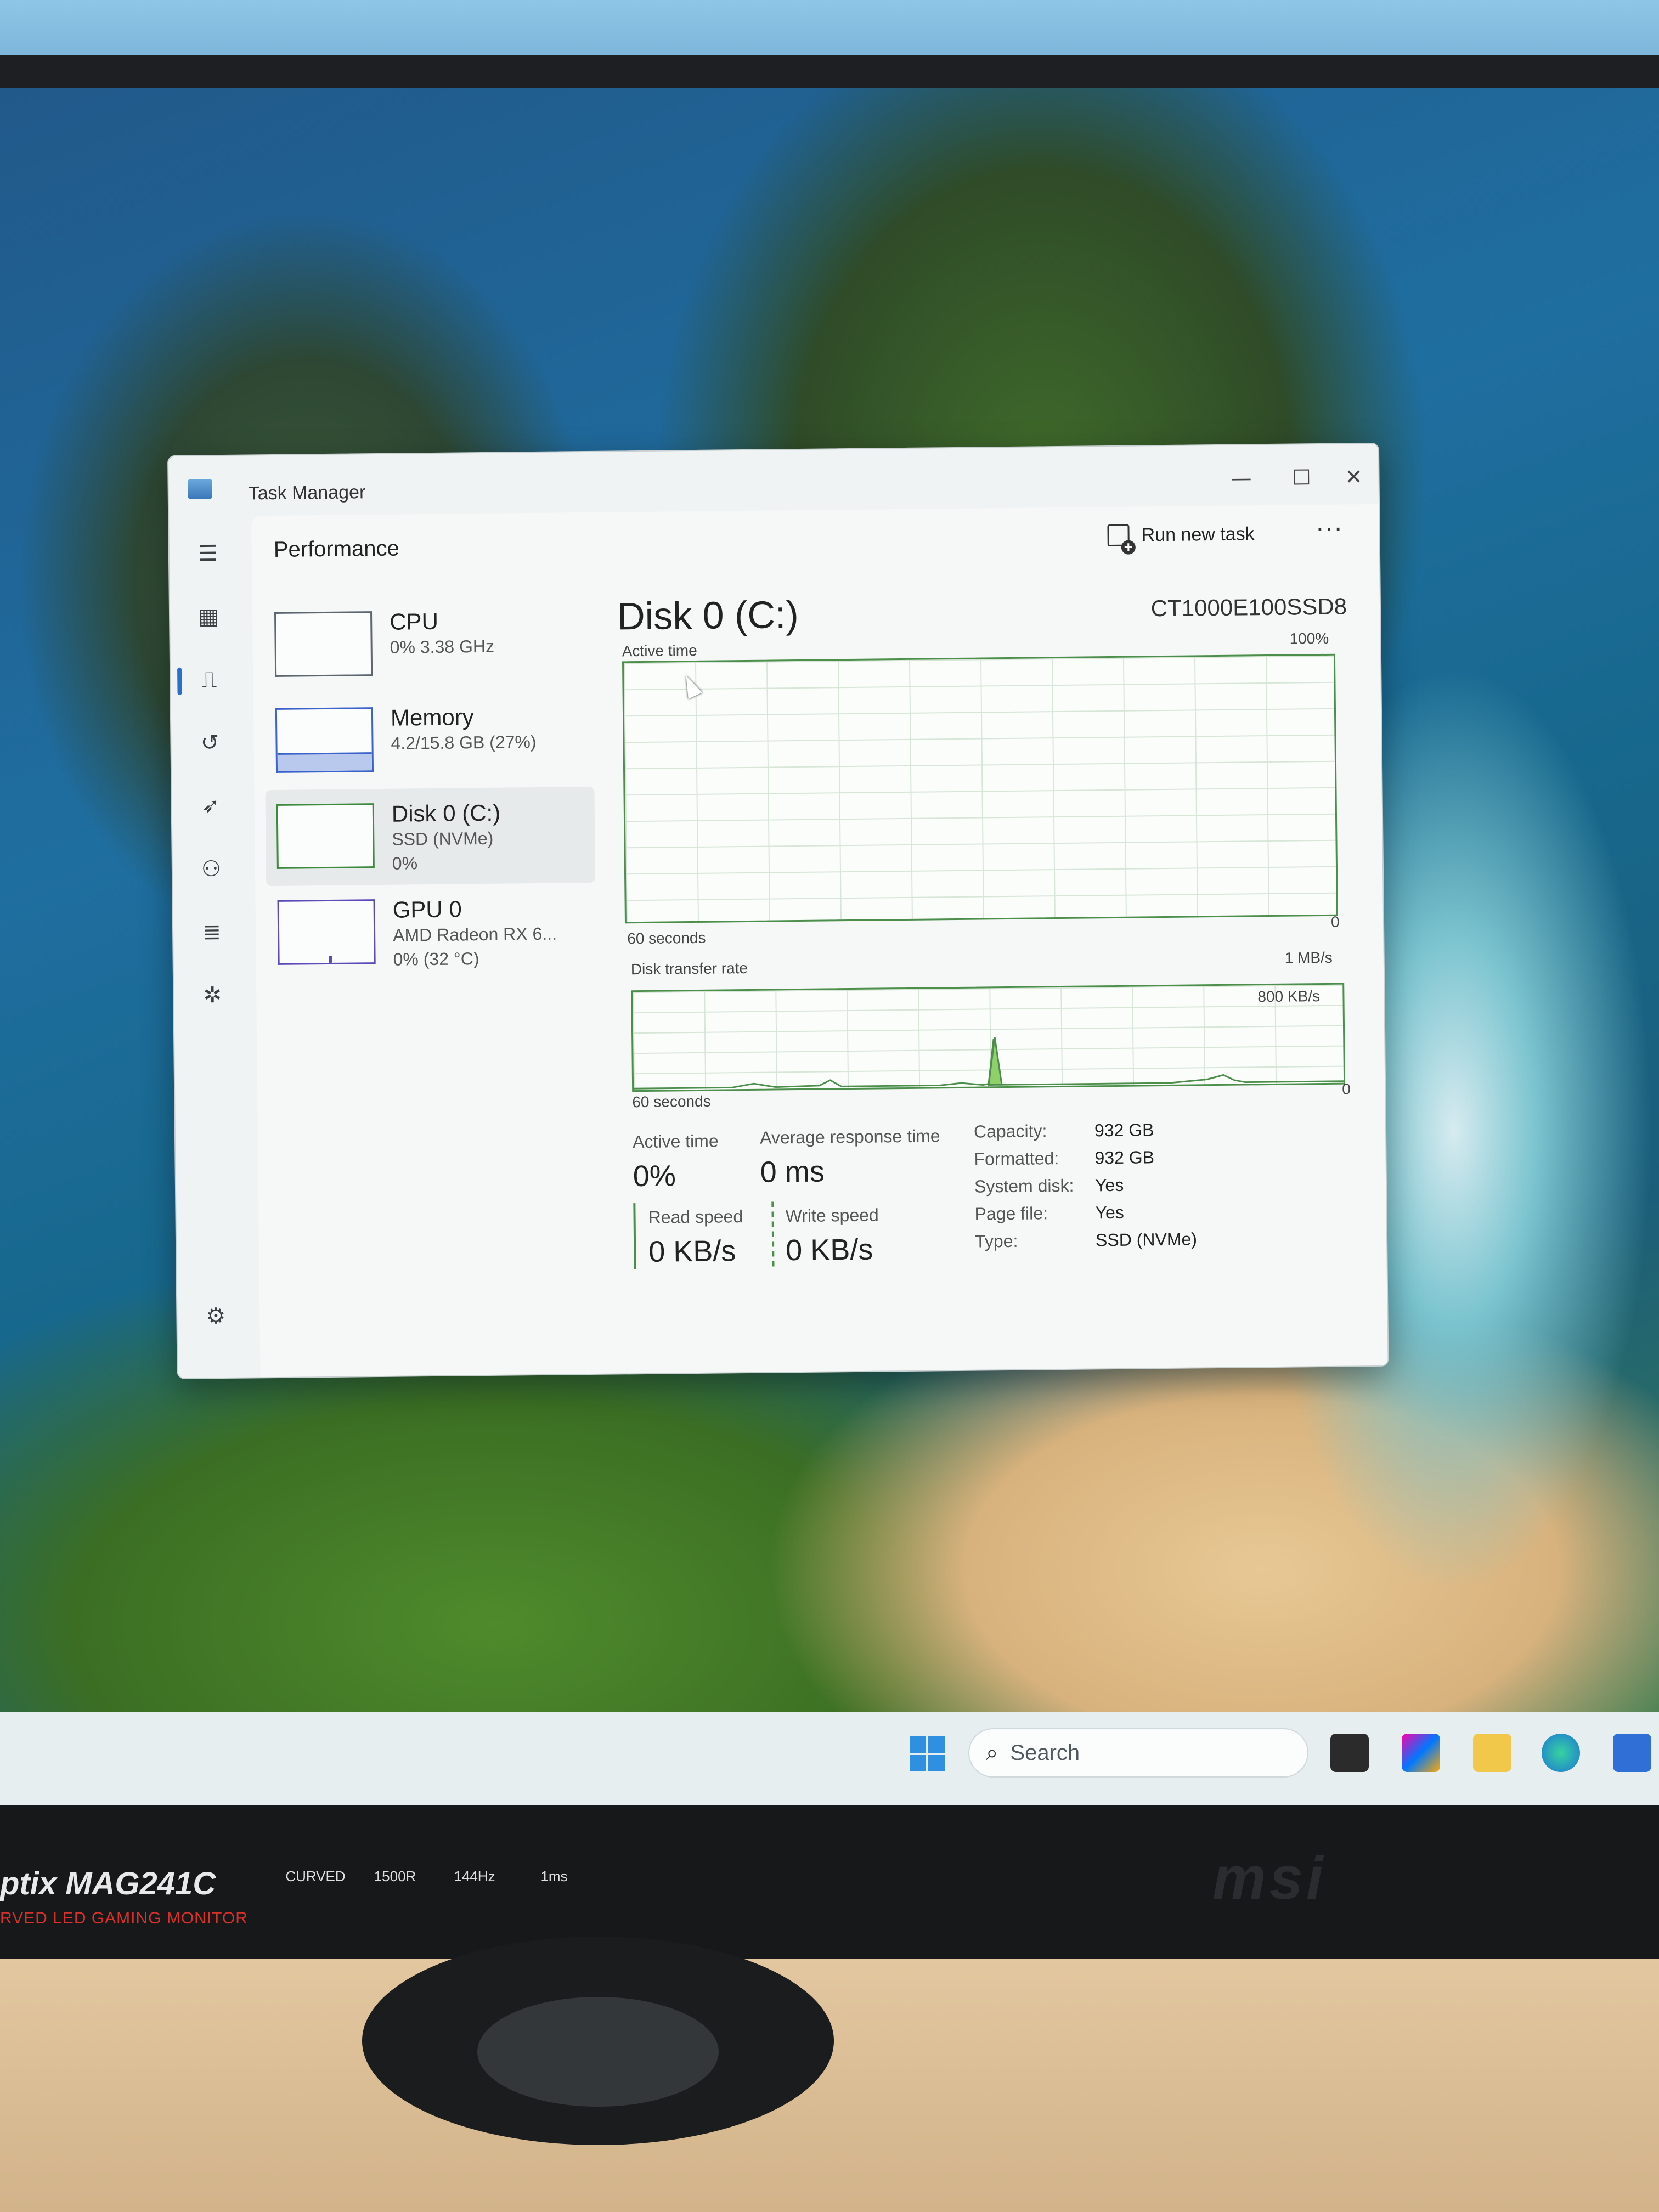 The width and height of the screenshot is (1659, 2212). What do you see at coordinates (315, 1876) in the screenshot?
I see `curved-badge: CURVED` at bounding box center [315, 1876].